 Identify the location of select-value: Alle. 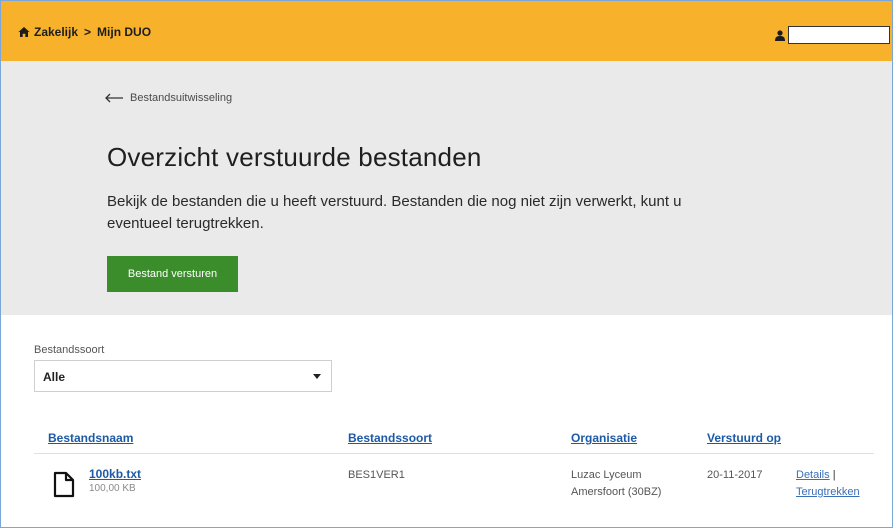
(54, 377).